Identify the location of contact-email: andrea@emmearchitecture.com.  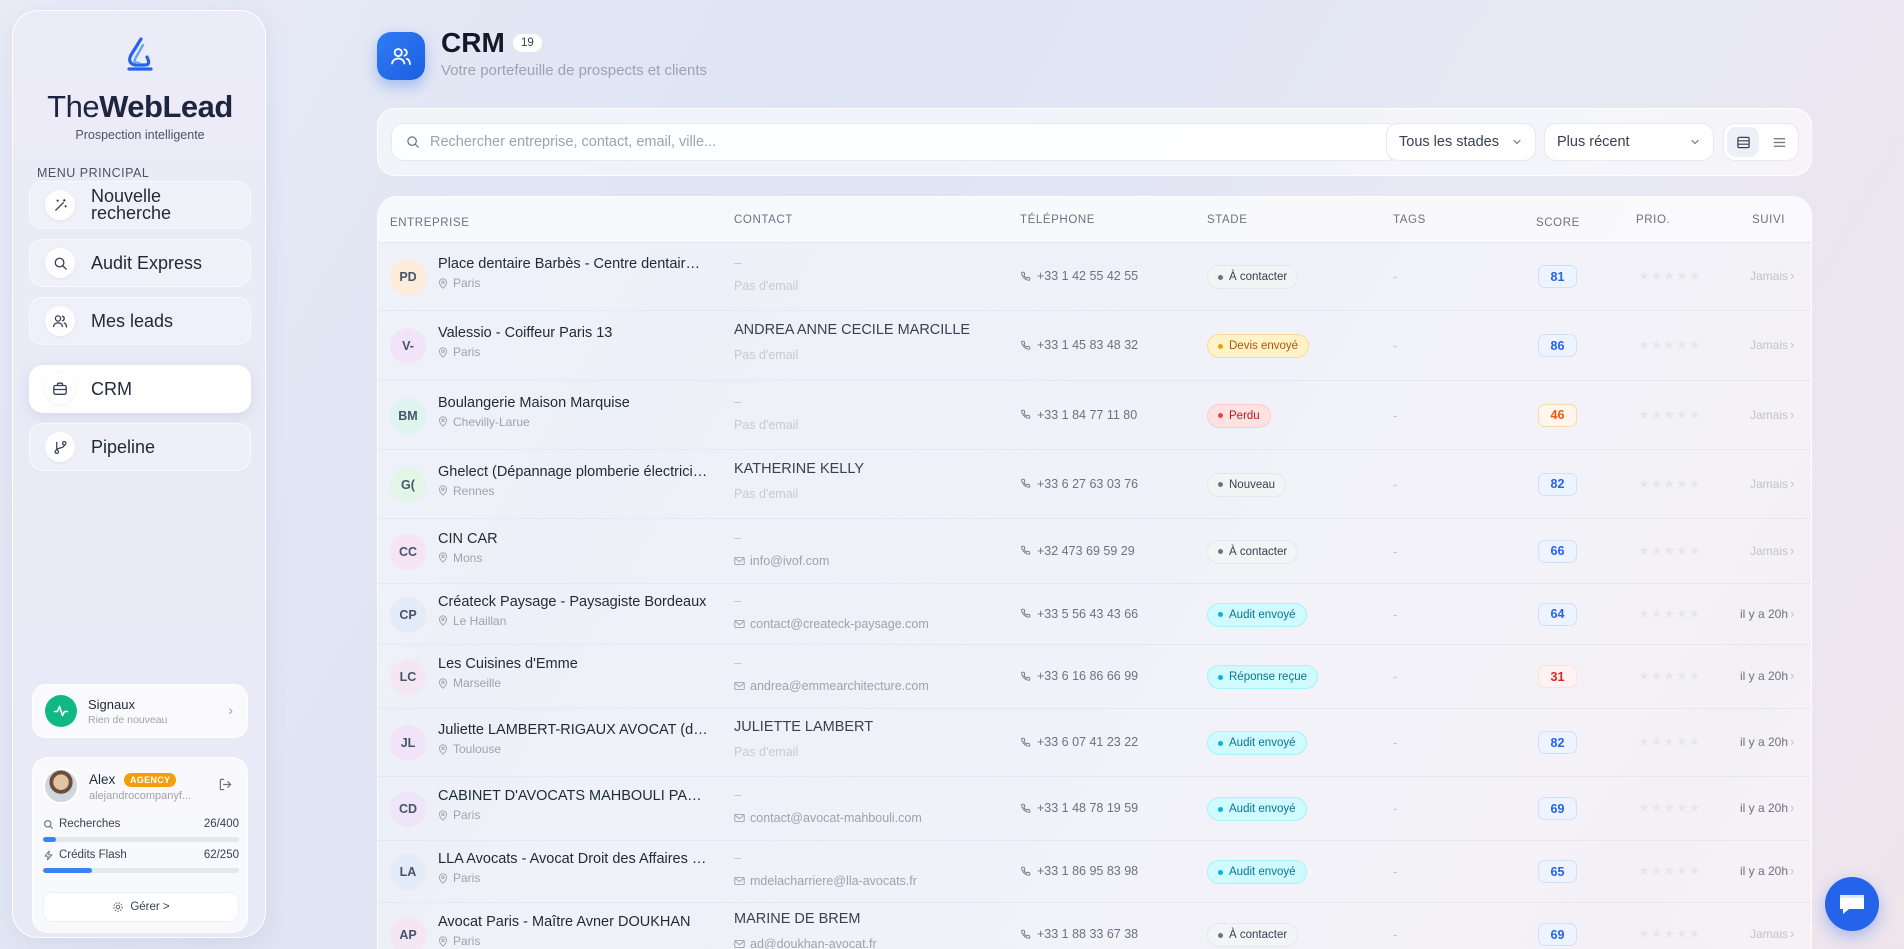
(831, 686).